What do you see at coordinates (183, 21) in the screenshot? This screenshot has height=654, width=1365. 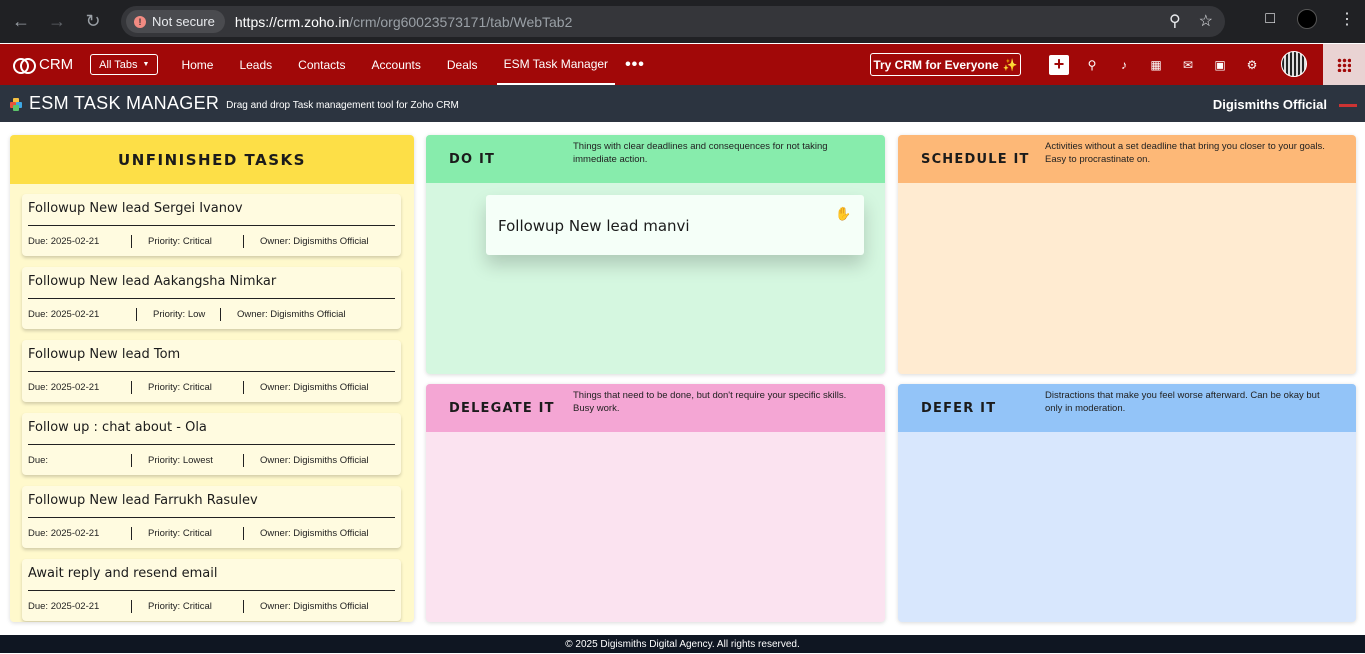 I see `security-label: Not secure` at bounding box center [183, 21].